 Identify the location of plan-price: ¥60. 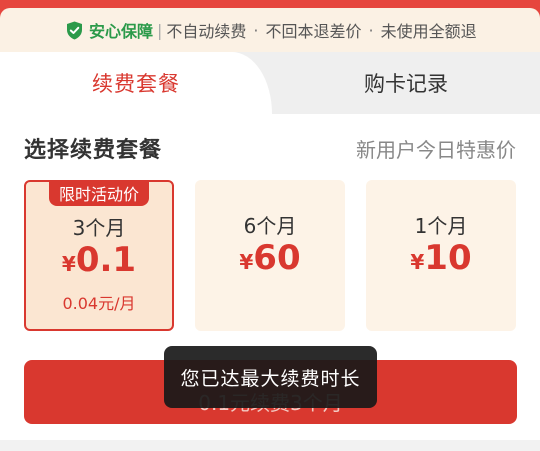
(270, 258).